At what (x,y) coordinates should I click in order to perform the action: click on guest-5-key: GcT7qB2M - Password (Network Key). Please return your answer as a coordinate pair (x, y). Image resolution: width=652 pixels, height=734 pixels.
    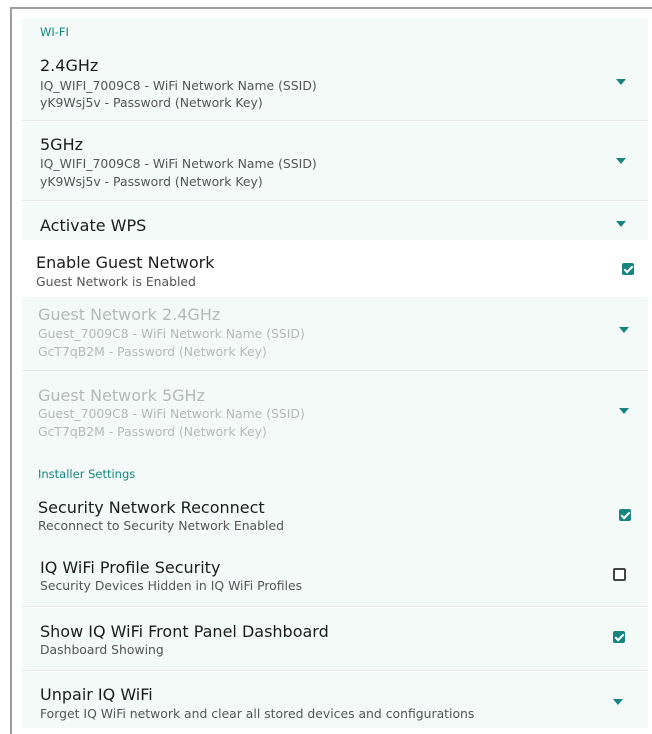
    Looking at the image, I should click on (152, 431).